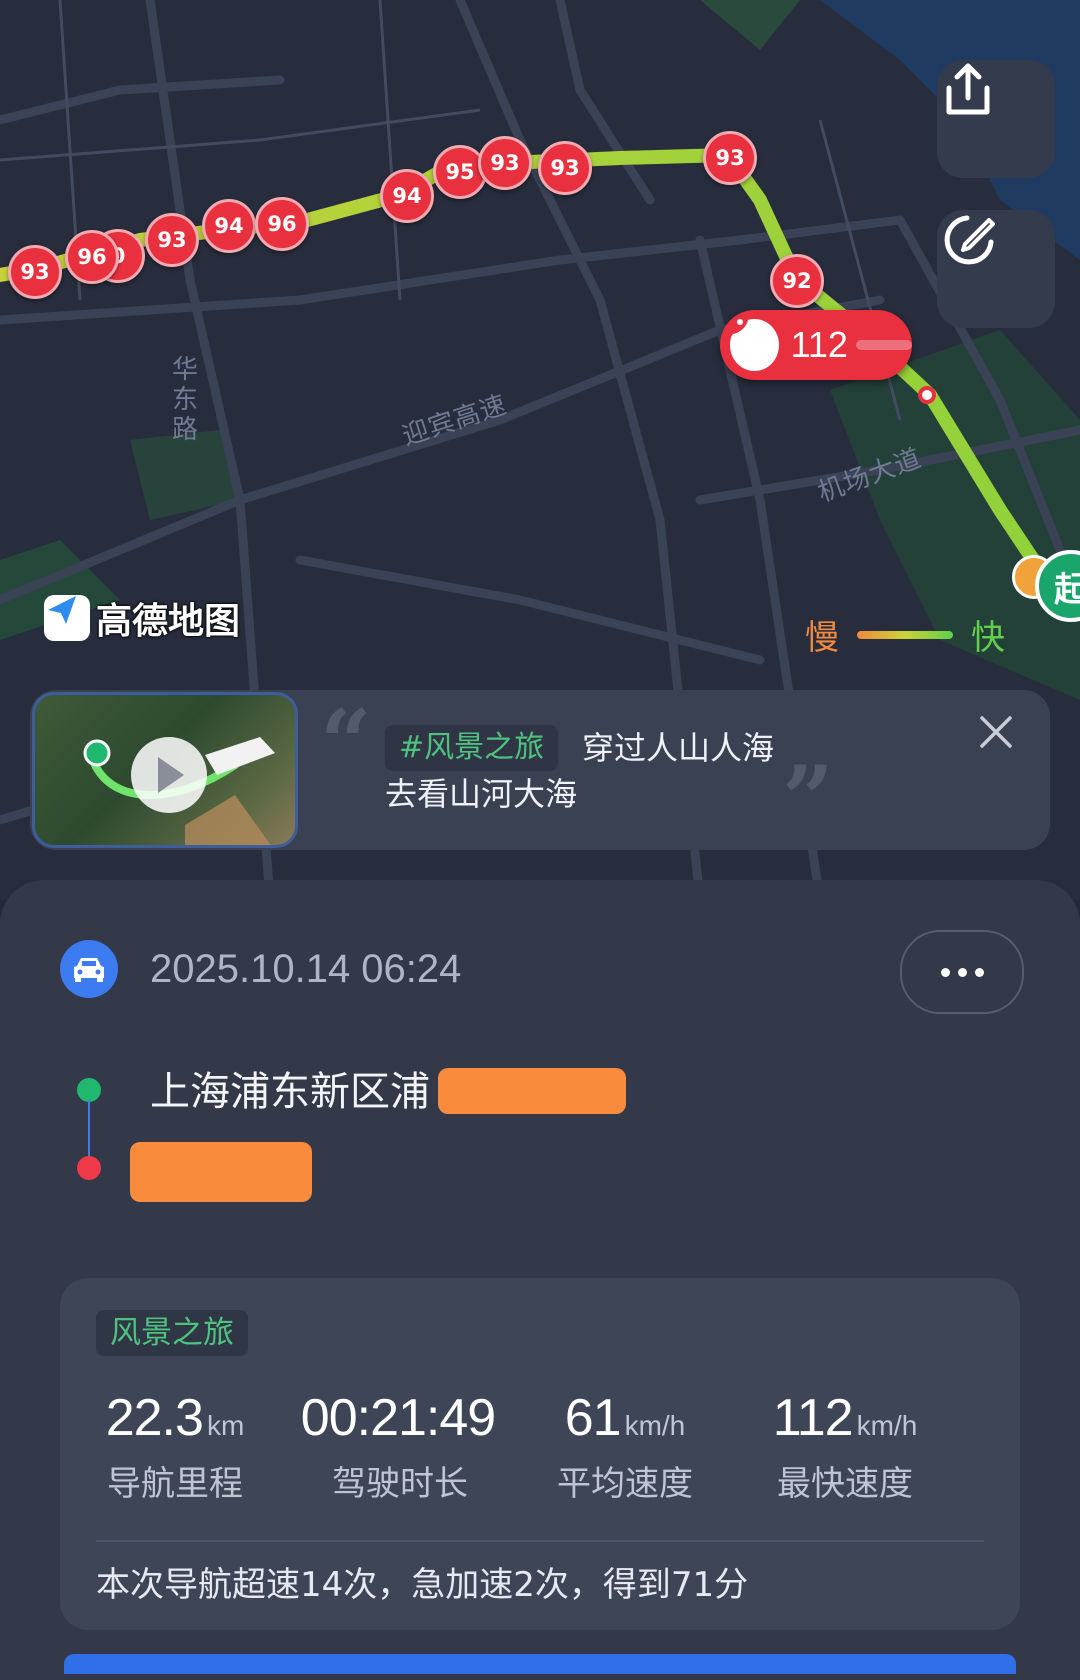  I want to click on origin-dot, so click(89, 1090).